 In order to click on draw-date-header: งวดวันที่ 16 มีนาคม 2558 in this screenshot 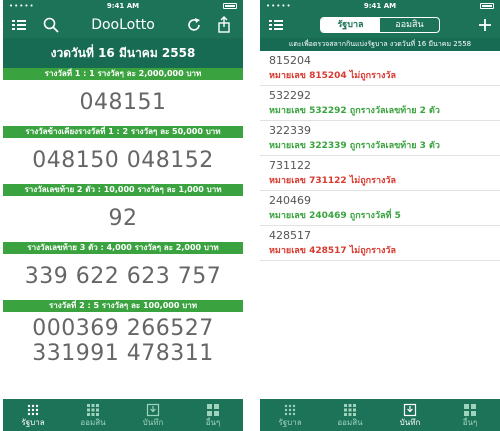, I will do `click(123, 53)`.